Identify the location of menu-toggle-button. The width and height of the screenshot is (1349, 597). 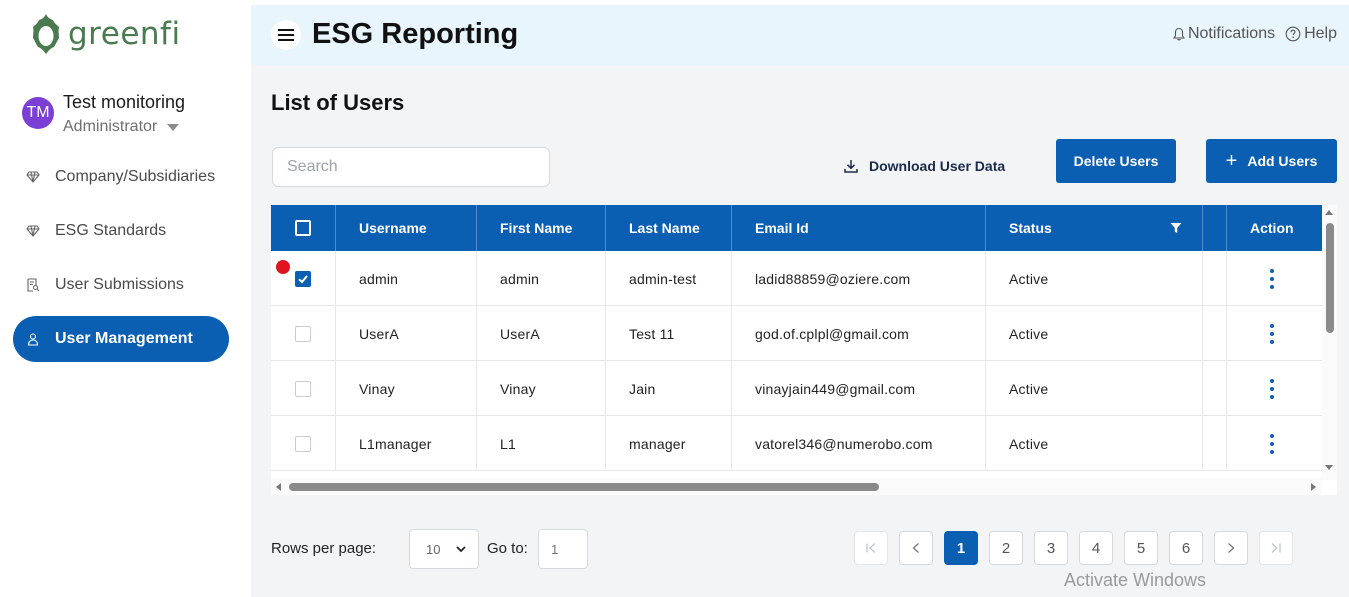
(286, 35).